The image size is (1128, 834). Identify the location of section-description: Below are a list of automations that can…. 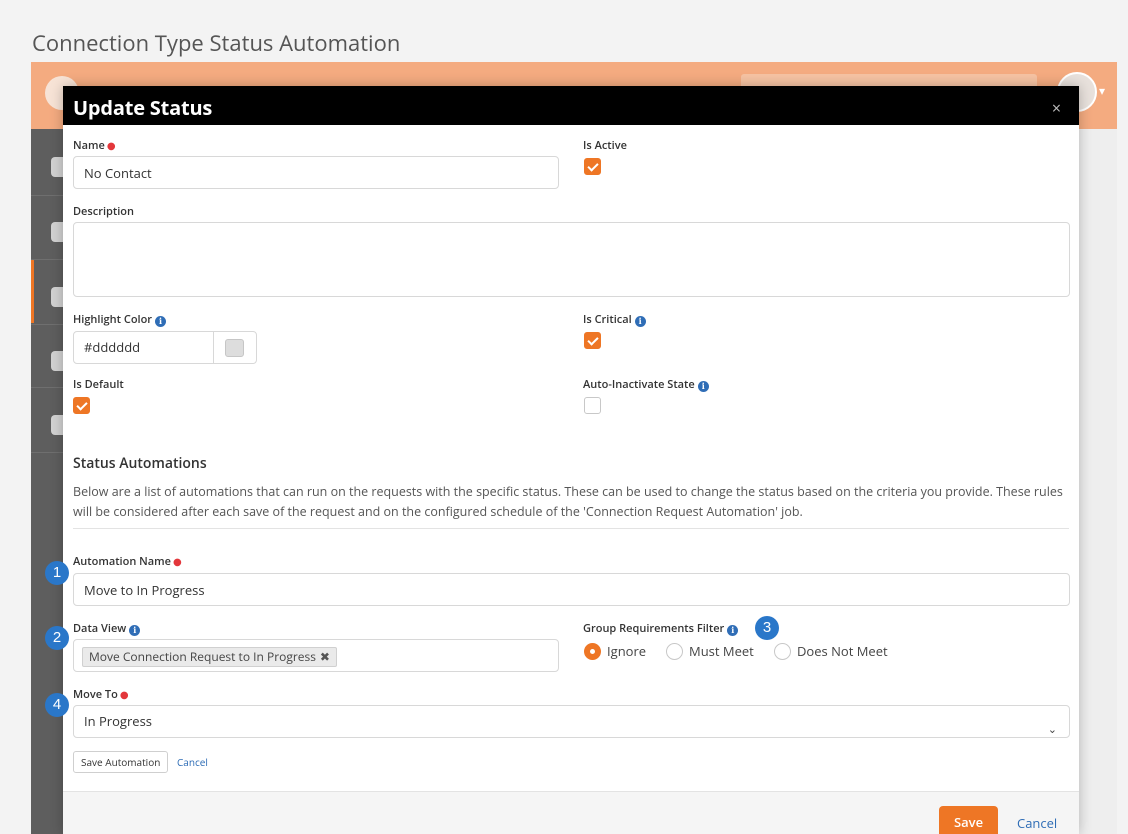
(568, 501).